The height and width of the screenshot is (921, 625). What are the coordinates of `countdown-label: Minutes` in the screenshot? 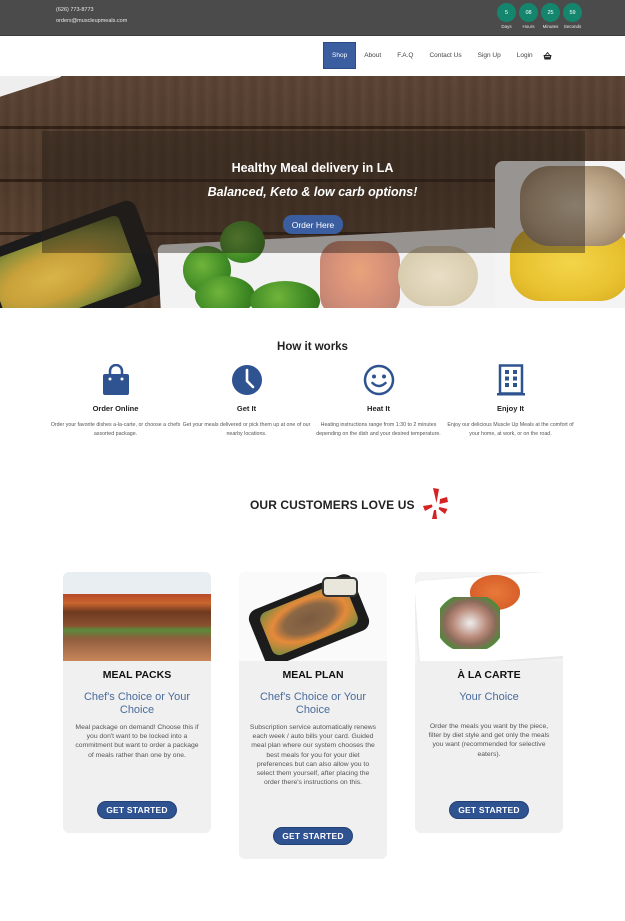 It's located at (550, 26).